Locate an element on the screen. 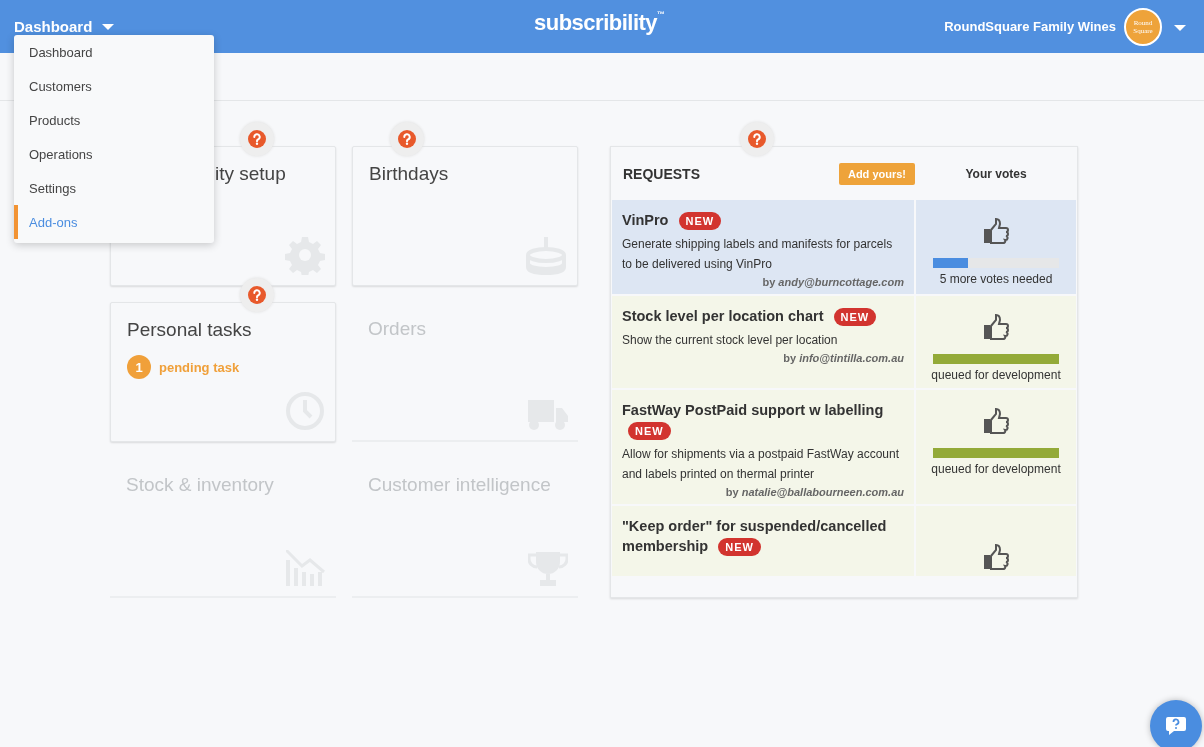  help-chat-button is located at coordinates (1176, 723).